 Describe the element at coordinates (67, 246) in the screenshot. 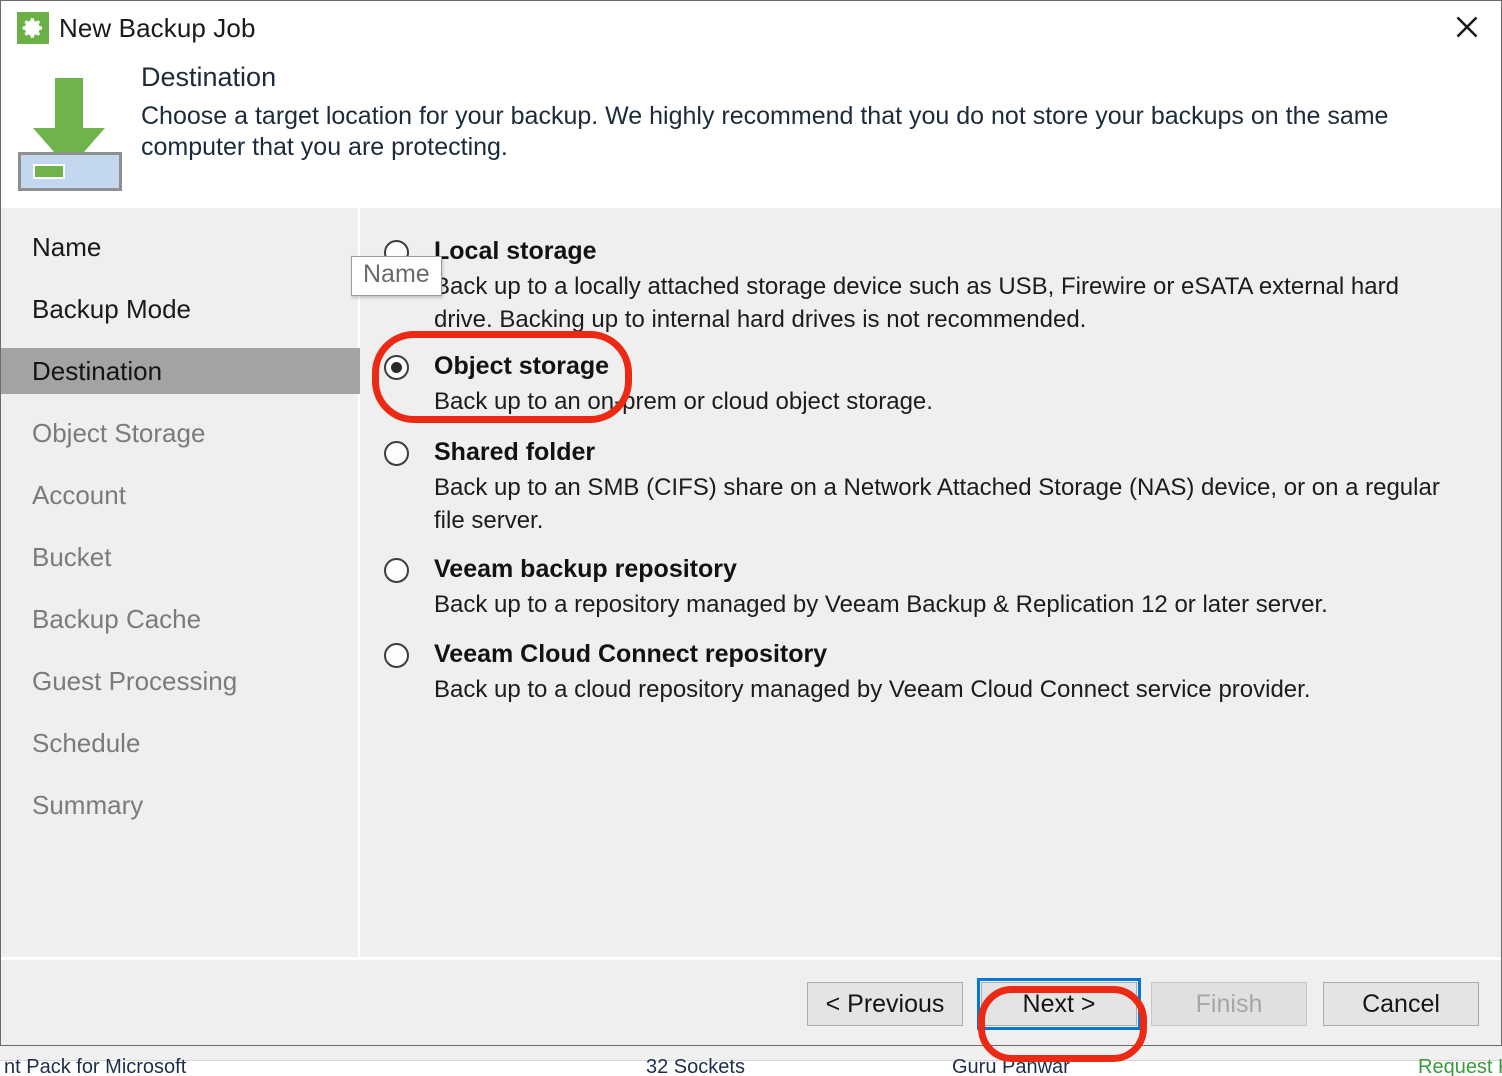

I see `sidebar-item-label: Name` at that location.